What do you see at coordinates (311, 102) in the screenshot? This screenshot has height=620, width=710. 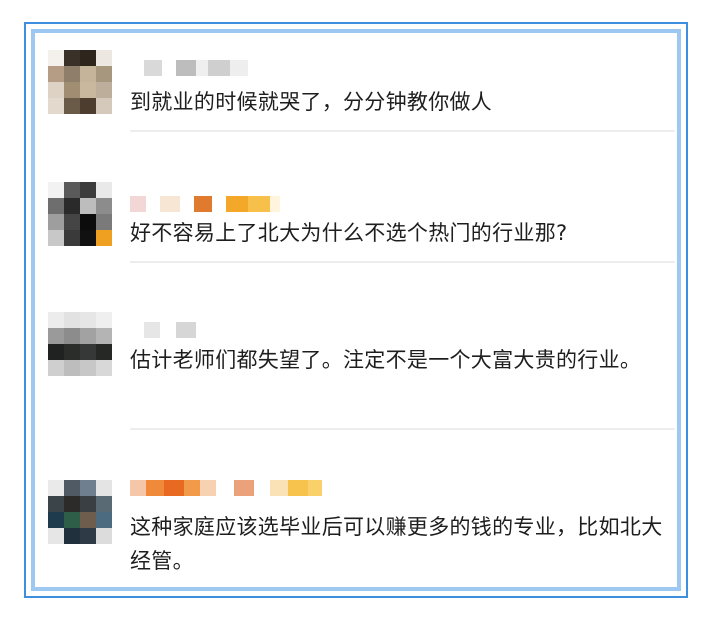 I see `comment-text: 到就业的时候就哭了，分分钟教你做人` at bounding box center [311, 102].